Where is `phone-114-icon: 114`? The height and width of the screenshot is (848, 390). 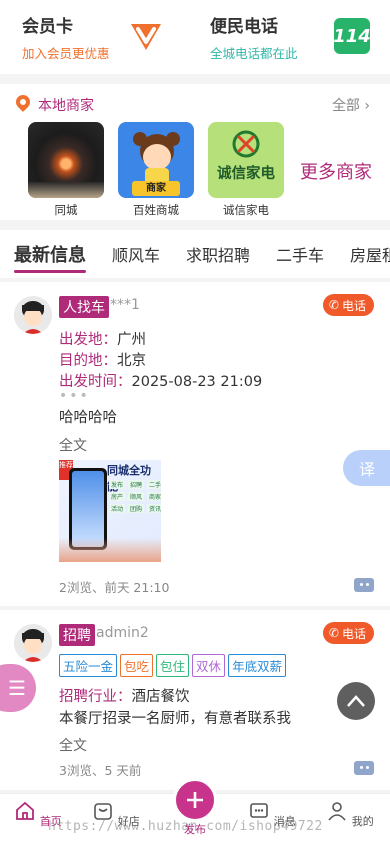 phone-114-icon: 114 is located at coordinates (352, 36).